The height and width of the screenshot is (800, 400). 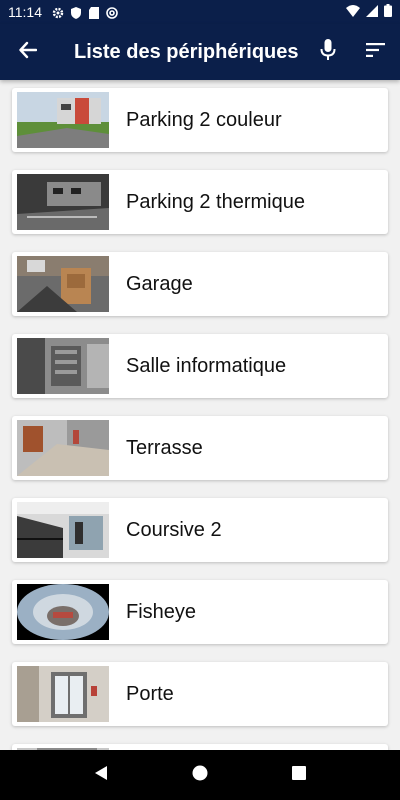 I want to click on cellular-signal-icon, so click(x=372, y=12).